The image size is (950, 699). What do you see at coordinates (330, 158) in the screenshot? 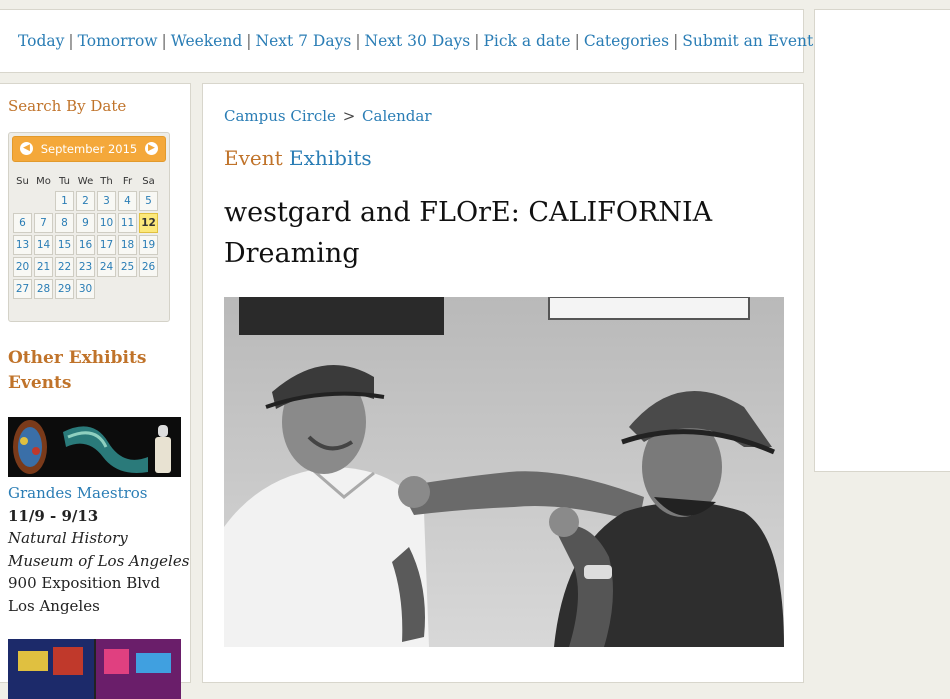
I see `event-category-link: Exhibits` at bounding box center [330, 158].